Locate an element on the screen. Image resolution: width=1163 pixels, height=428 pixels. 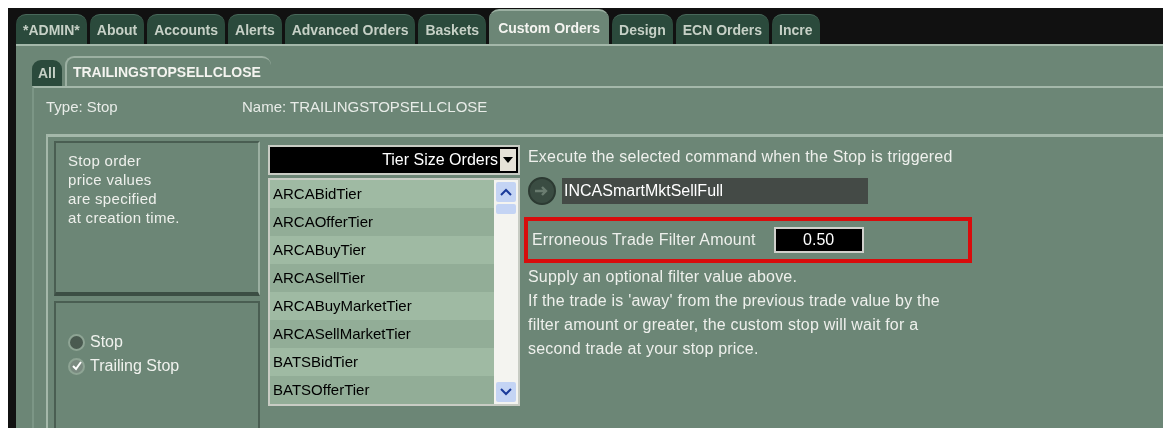
type-label: Type: Stop is located at coordinates (82, 107).